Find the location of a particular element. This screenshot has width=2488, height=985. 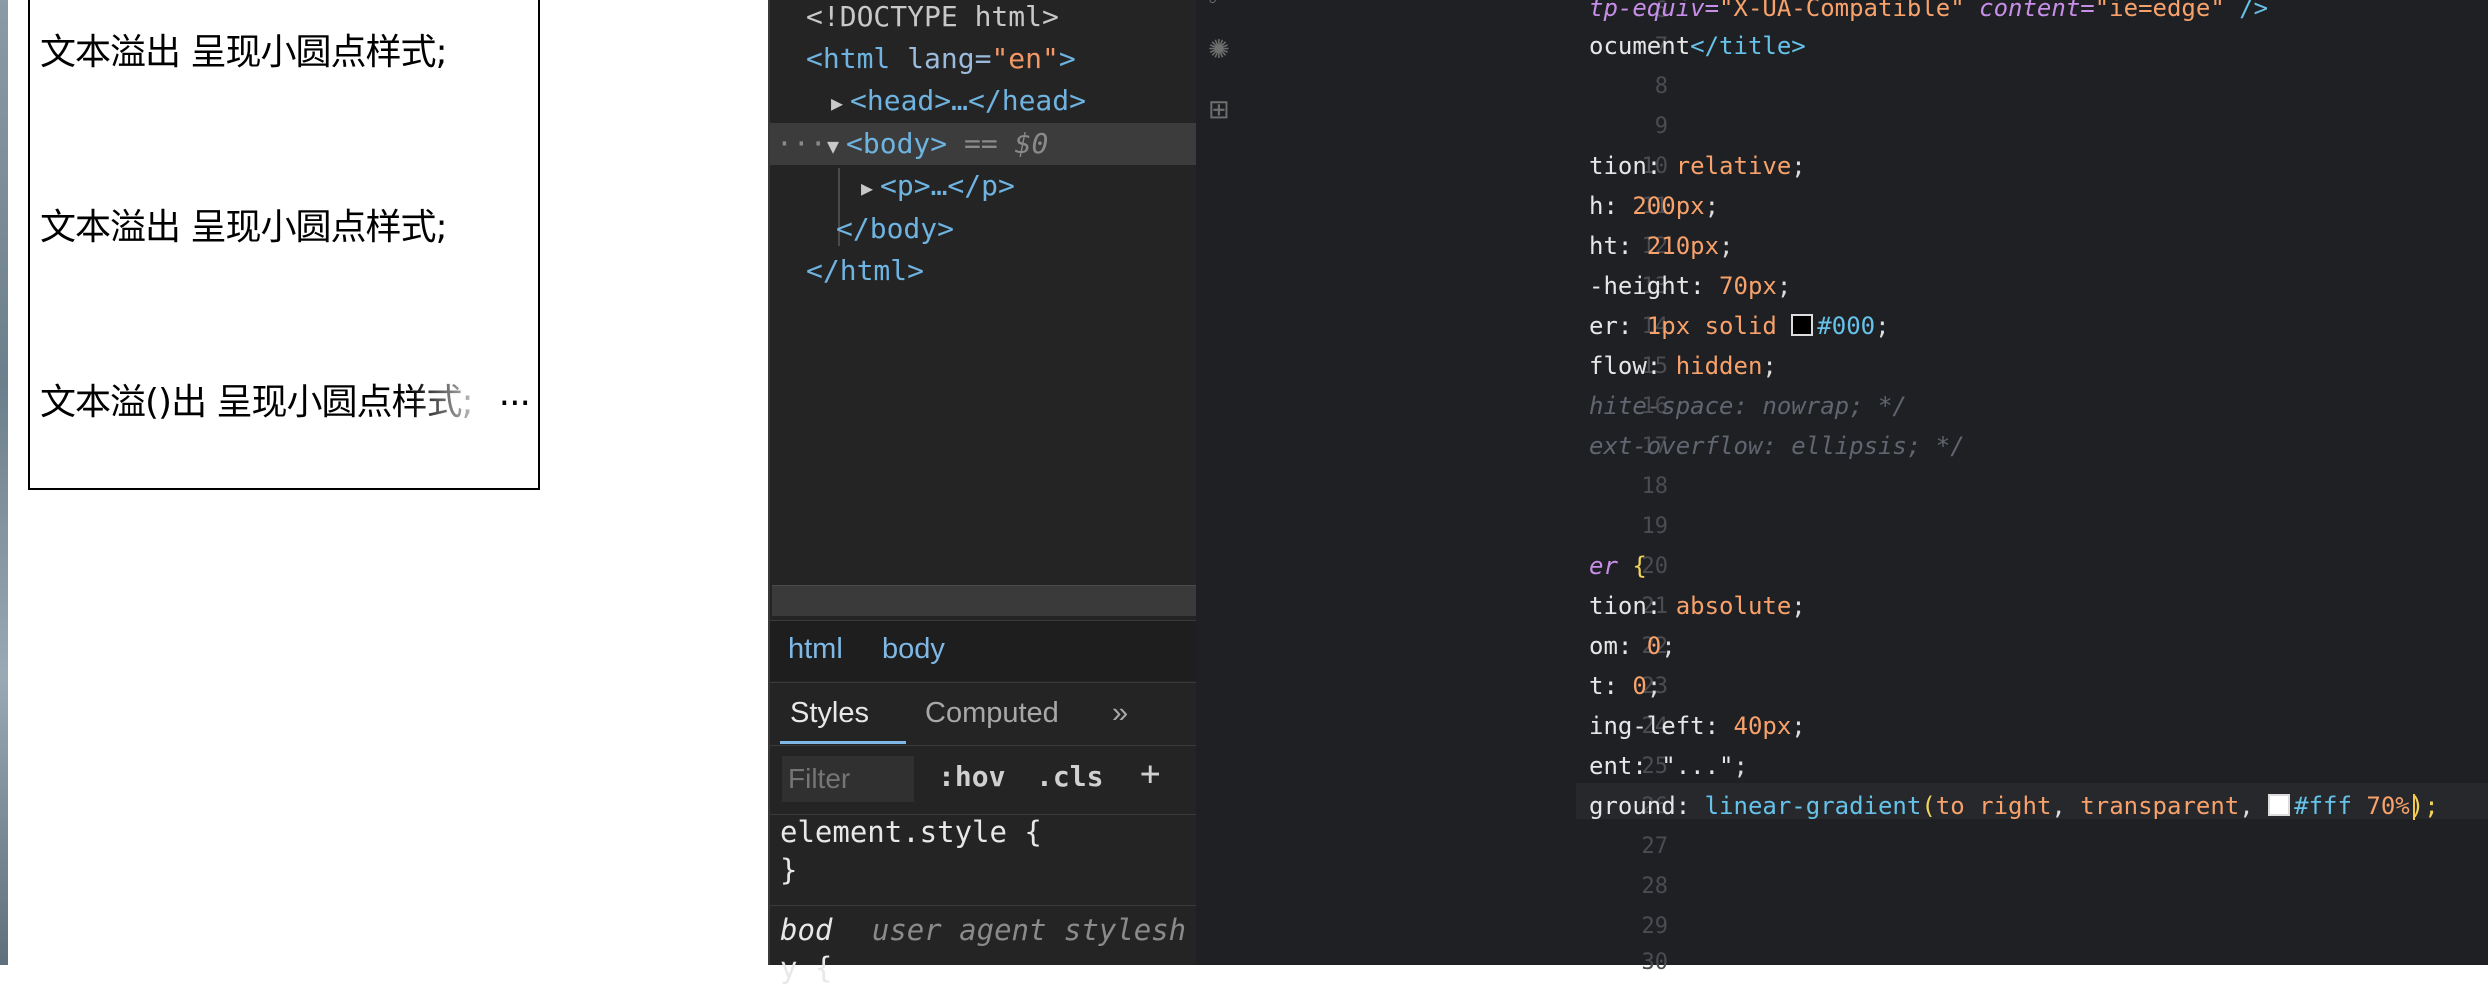

styles-filter-input is located at coordinates (848, 779).